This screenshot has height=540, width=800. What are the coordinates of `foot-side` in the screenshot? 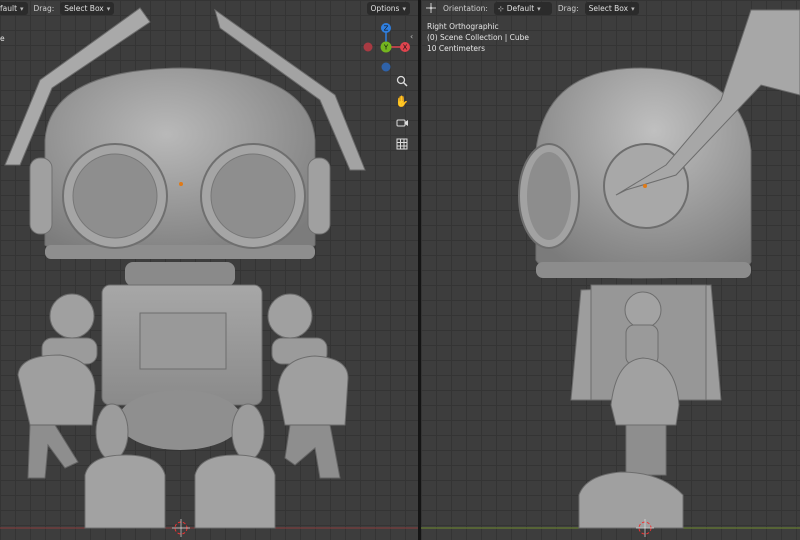 It's located at (631, 500).